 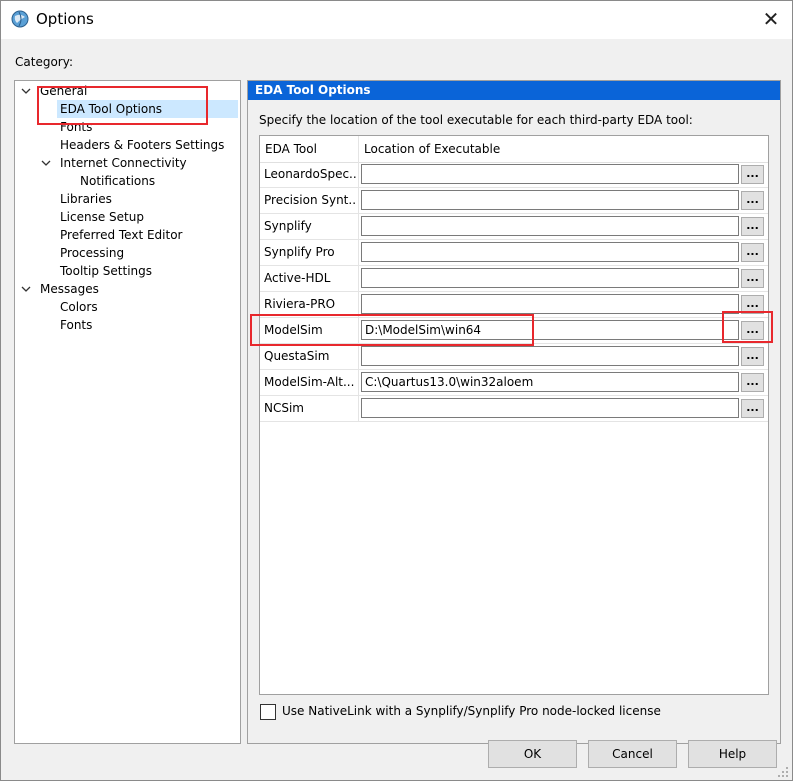 What do you see at coordinates (396, 20) in the screenshot?
I see `title-bar: Options ✕` at bounding box center [396, 20].